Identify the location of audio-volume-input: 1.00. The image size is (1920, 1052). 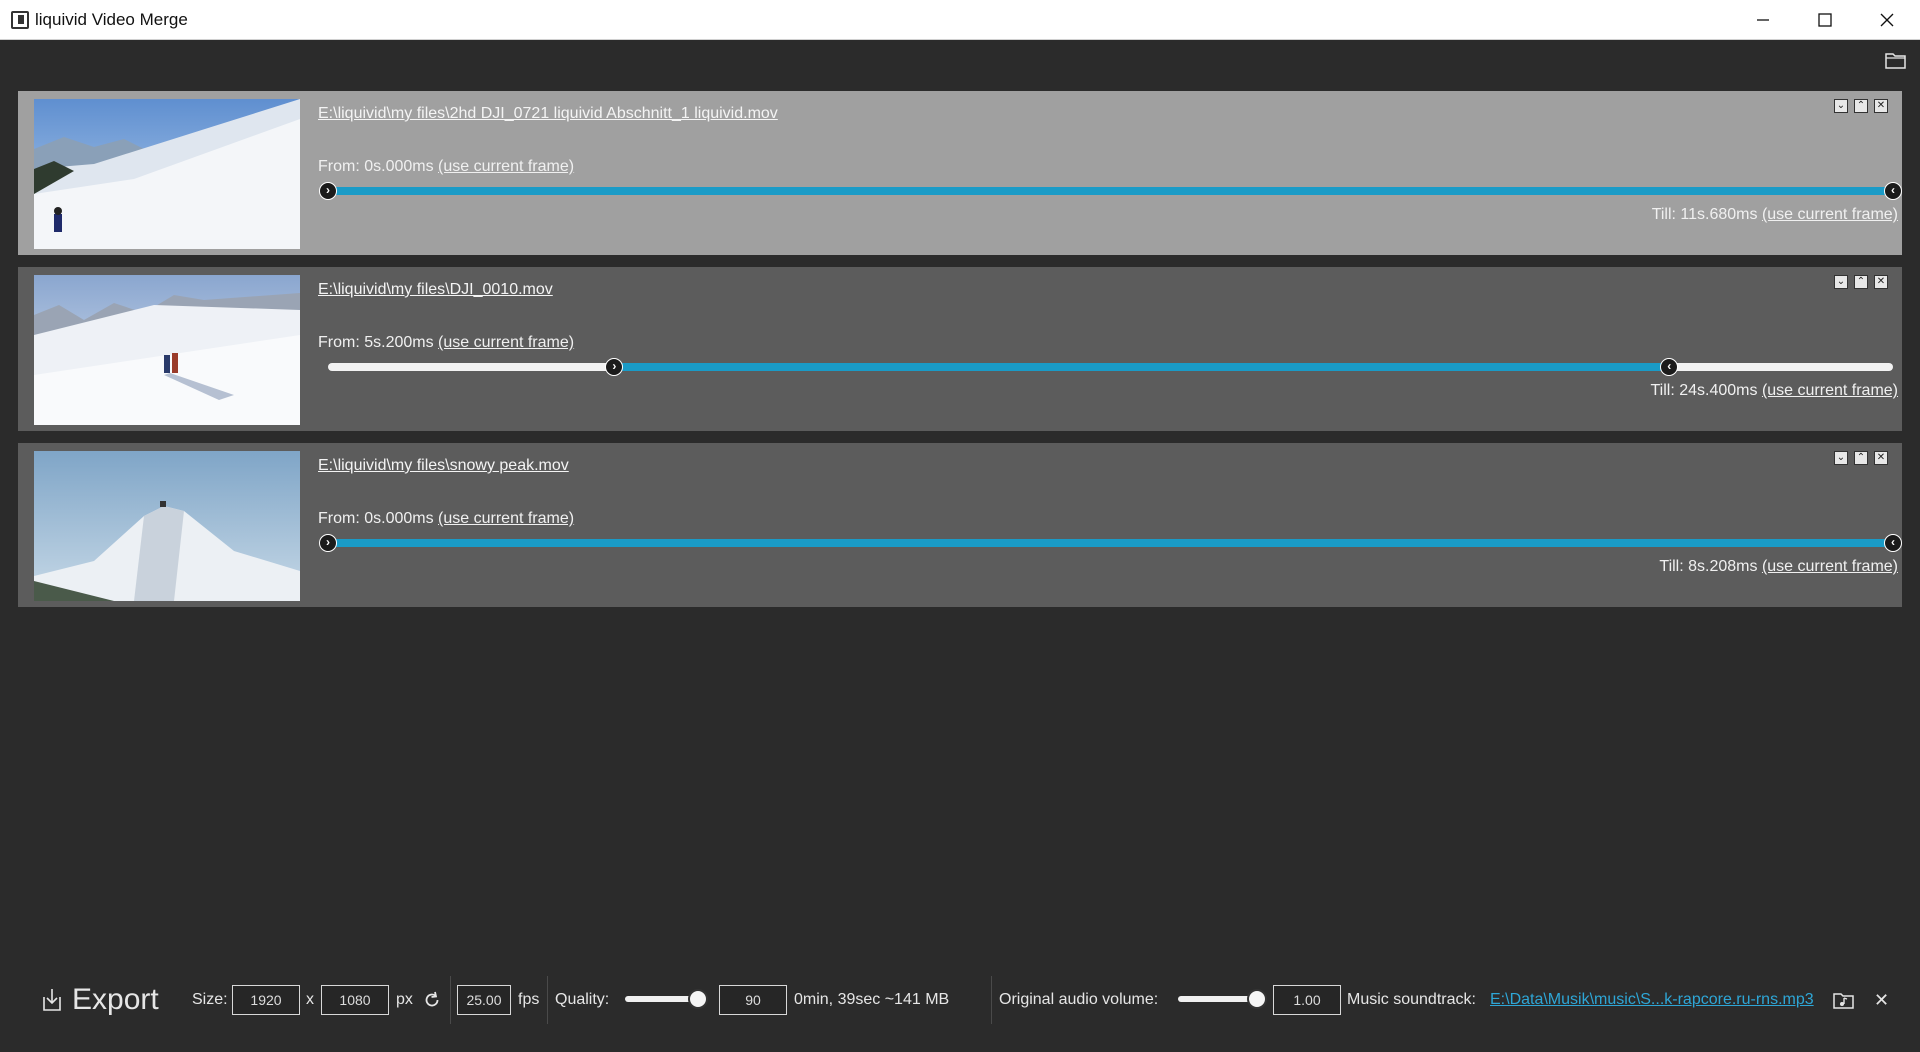
(1307, 1000).